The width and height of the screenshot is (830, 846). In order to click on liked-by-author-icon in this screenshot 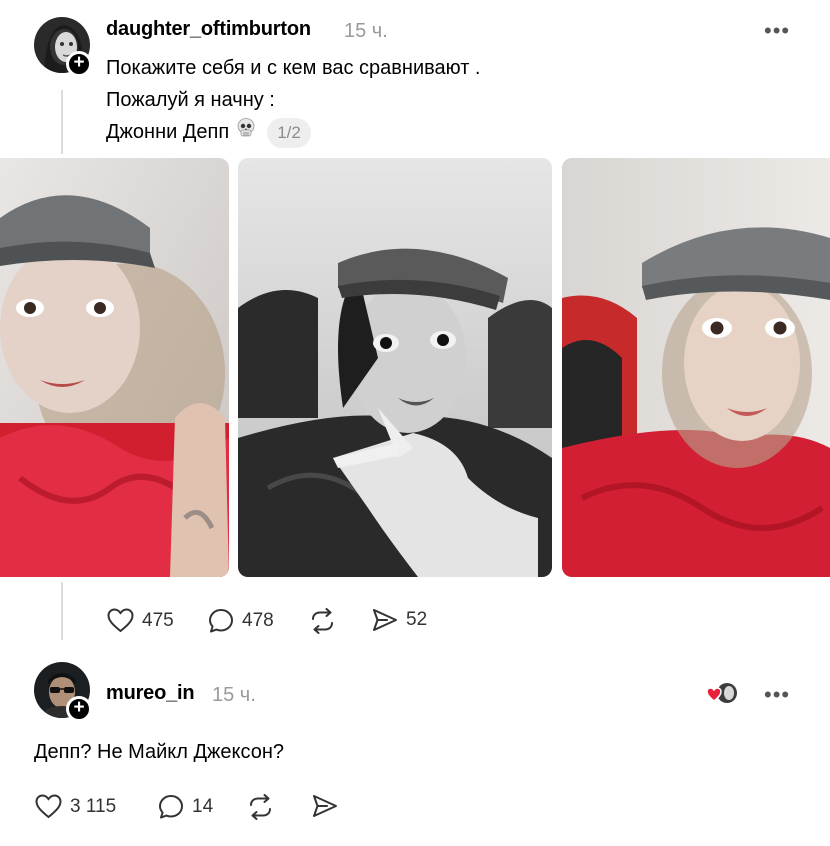, I will do `click(723, 693)`.